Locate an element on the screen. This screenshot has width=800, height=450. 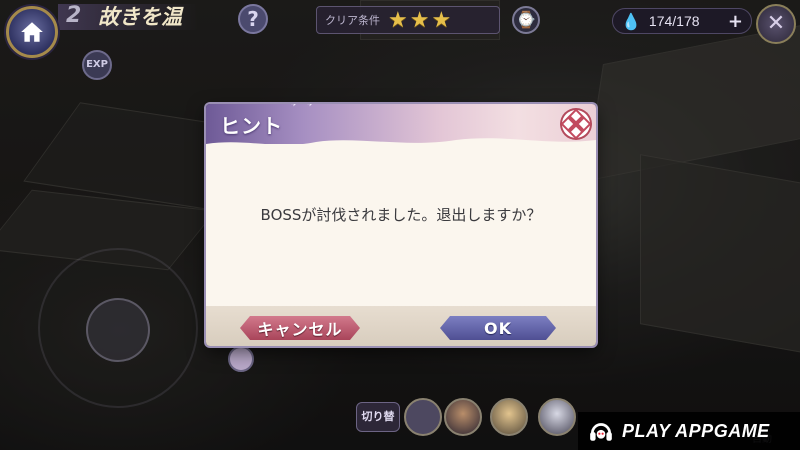
cancel-button: キャンセル is located at coordinates (300, 328).